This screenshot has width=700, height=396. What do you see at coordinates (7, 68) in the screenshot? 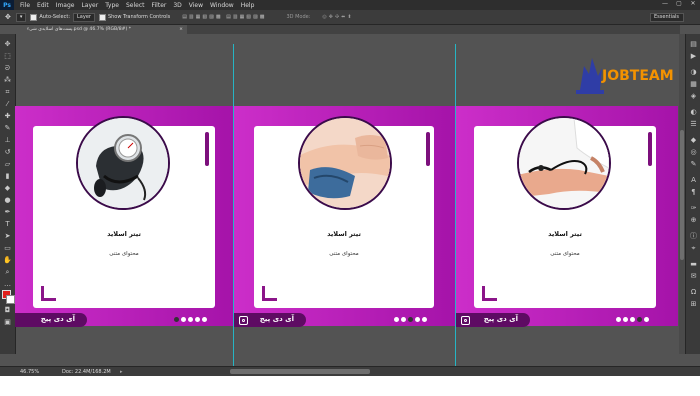
I see `lasso-tool-icon: ᘐ` at bounding box center [7, 68].